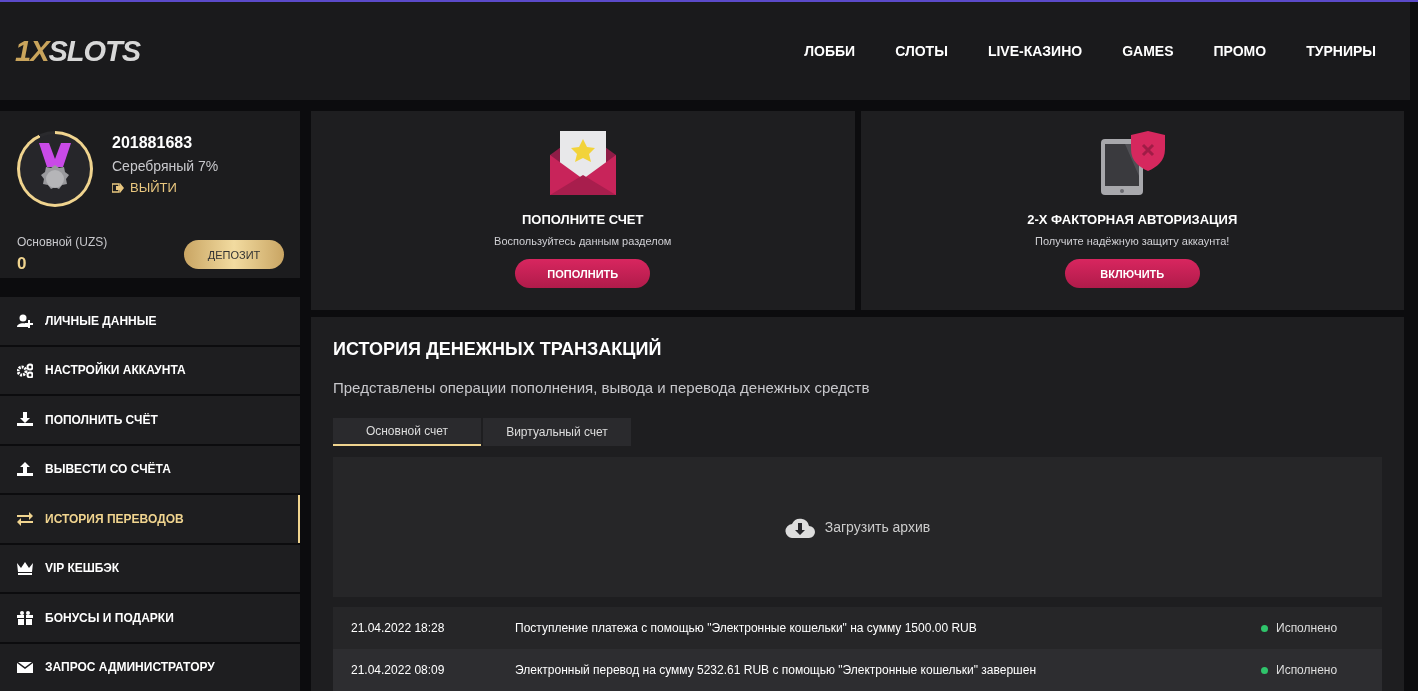 Image resolution: width=1418 pixels, height=691 pixels. What do you see at coordinates (150, 519) in the screenshot?
I see `sidebar-item: ИСТОРИЯ ПЕРЕВОДОВ` at bounding box center [150, 519].